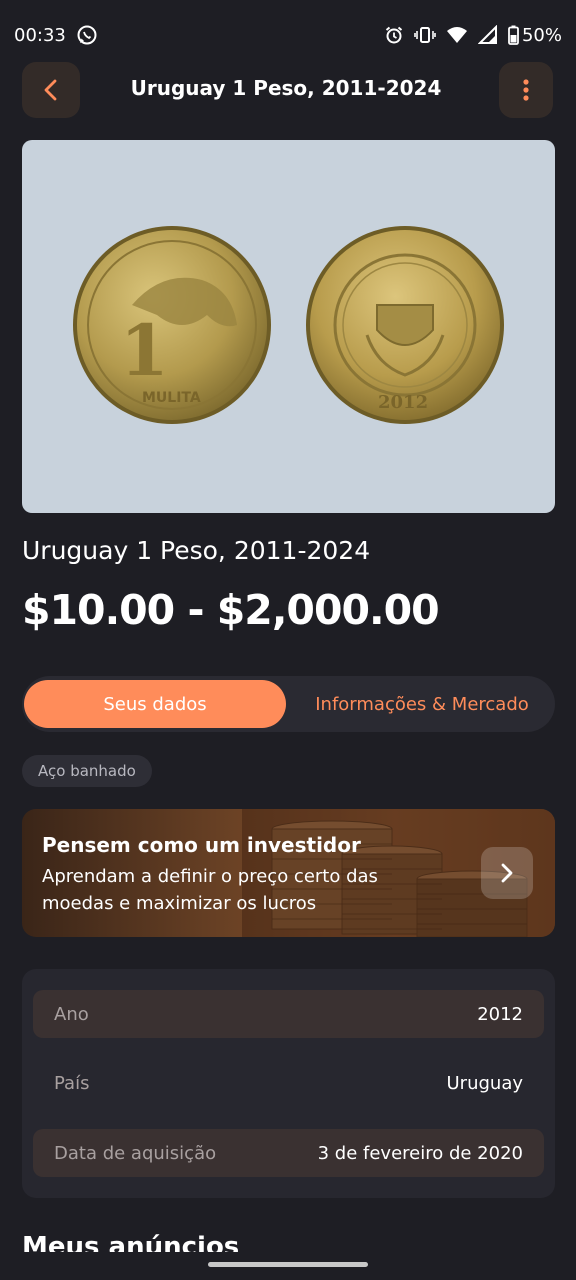 The image size is (576, 1280). I want to click on svg-text: 2012, so click(403, 402).